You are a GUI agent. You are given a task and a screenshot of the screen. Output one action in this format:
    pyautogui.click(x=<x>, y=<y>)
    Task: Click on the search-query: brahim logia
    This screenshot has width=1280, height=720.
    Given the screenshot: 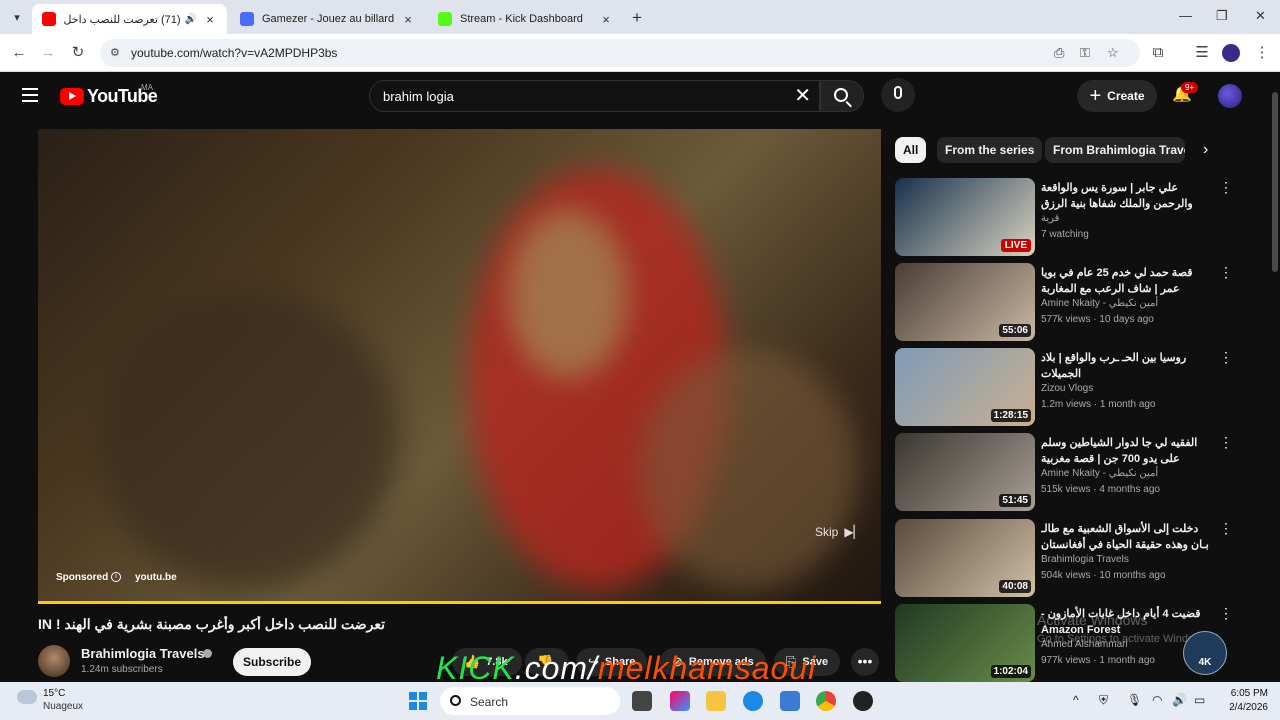 What is the action you would take?
    pyautogui.click(x=418, y=96)
    